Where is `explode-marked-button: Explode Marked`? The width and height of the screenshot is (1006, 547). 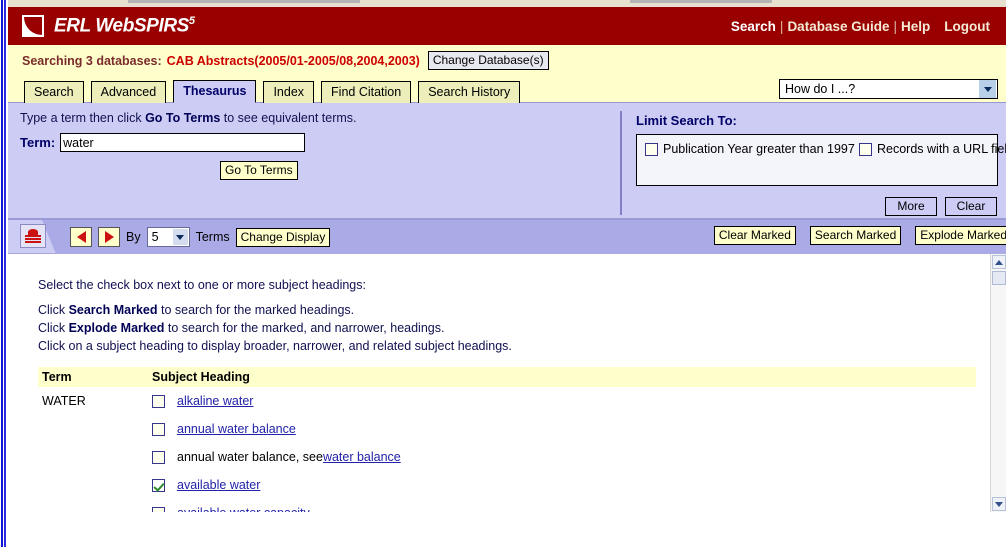
explode-marked-button: Explode Marked is located at coordinates (960, 235).